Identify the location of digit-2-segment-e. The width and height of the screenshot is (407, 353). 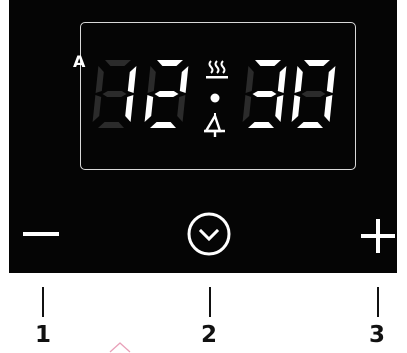
(149, 108).